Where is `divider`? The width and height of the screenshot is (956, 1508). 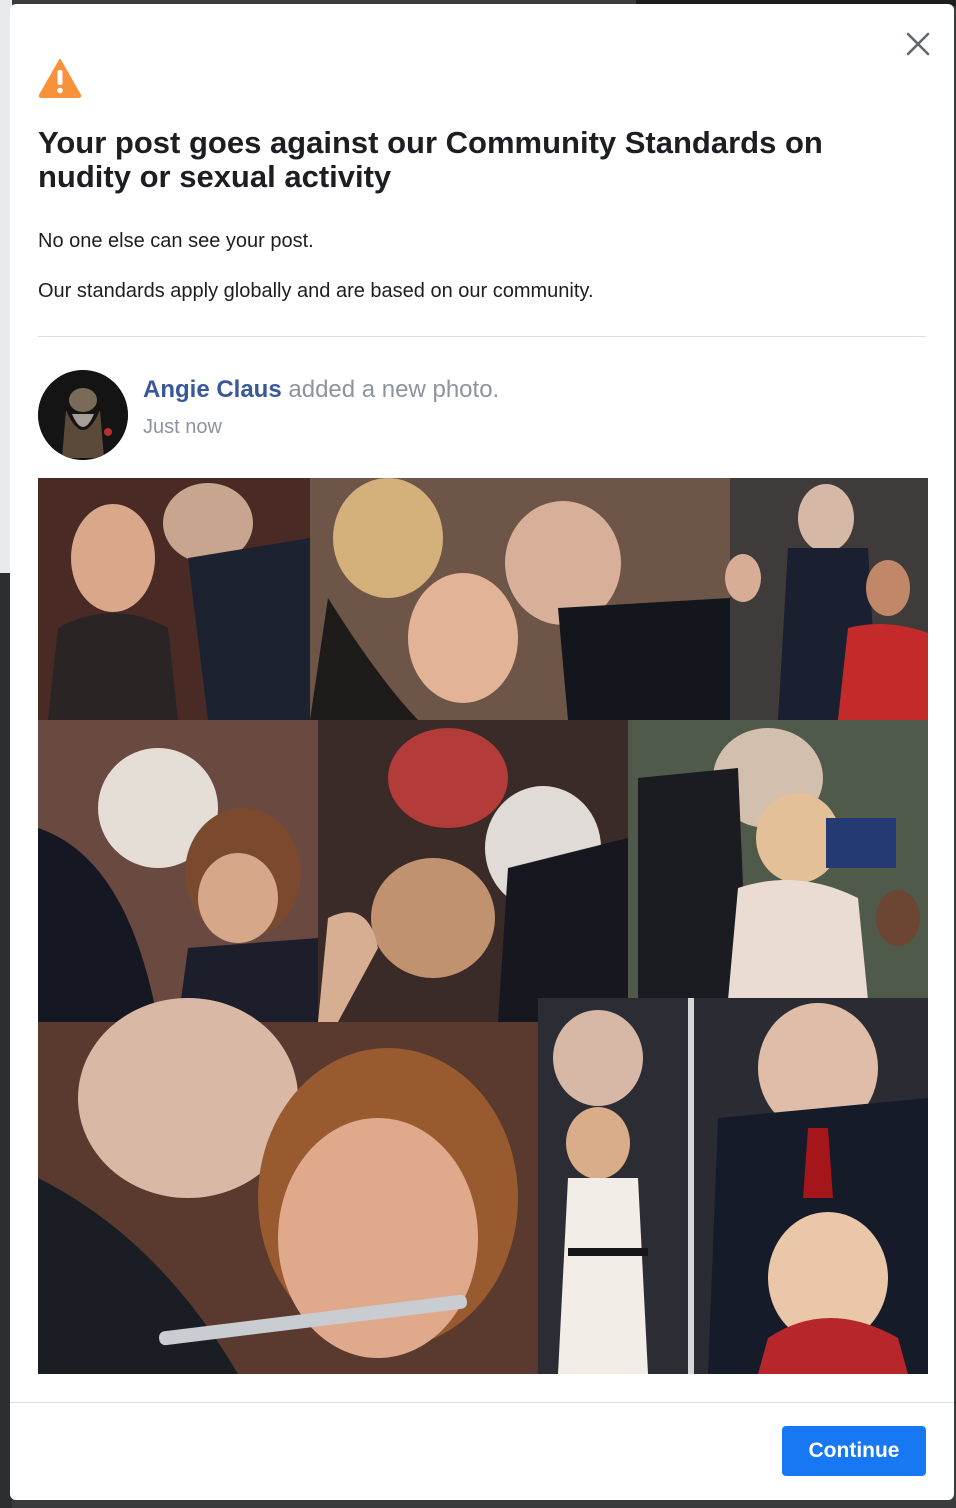
divider is located at coordinates (482, 336).